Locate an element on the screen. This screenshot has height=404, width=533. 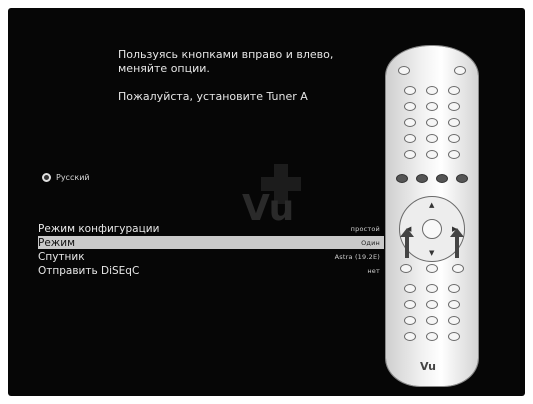
menu-row-config-mode: Режим конфигурации простой is located at coordinates (211, 228).